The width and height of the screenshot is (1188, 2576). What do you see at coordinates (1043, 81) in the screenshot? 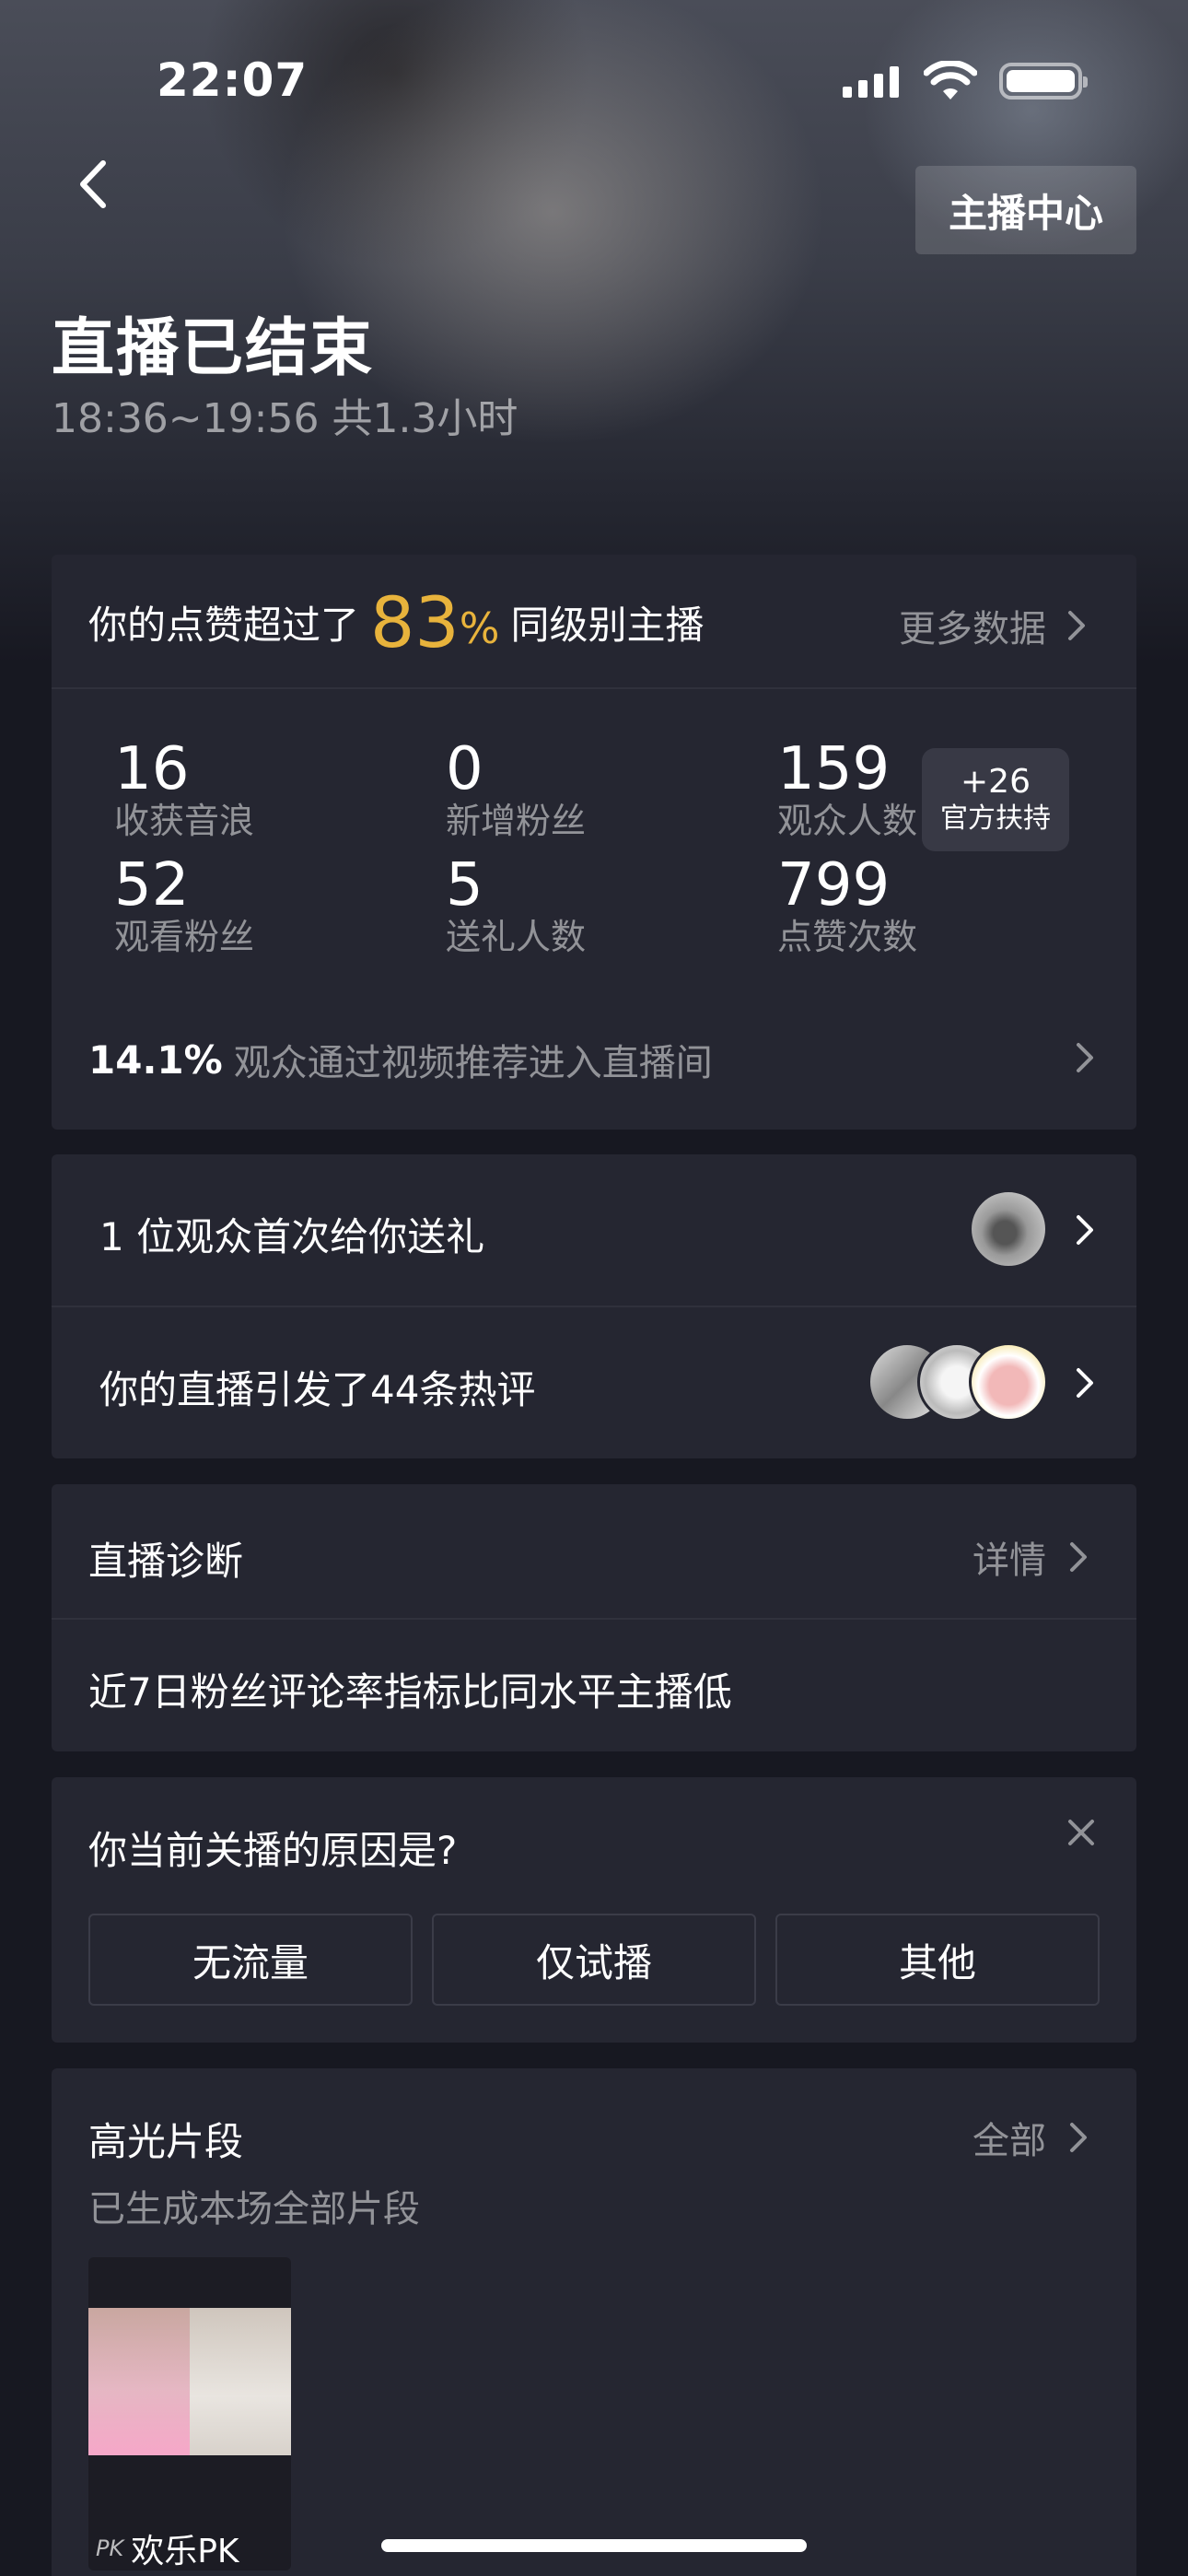
I see `battery-icon` at bounding box center [1043, 81].